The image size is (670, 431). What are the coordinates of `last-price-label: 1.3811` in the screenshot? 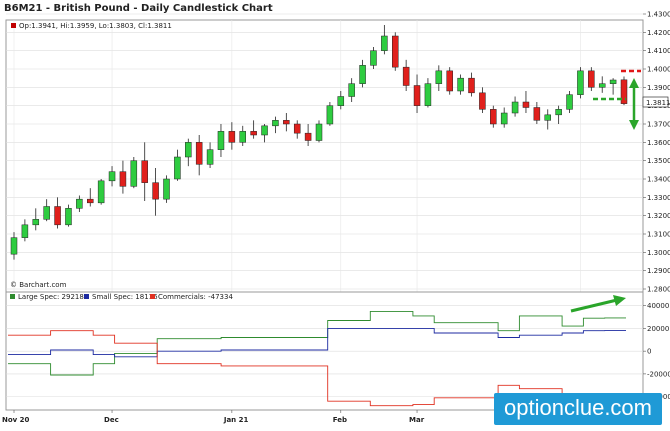 It's located at (658, 103).